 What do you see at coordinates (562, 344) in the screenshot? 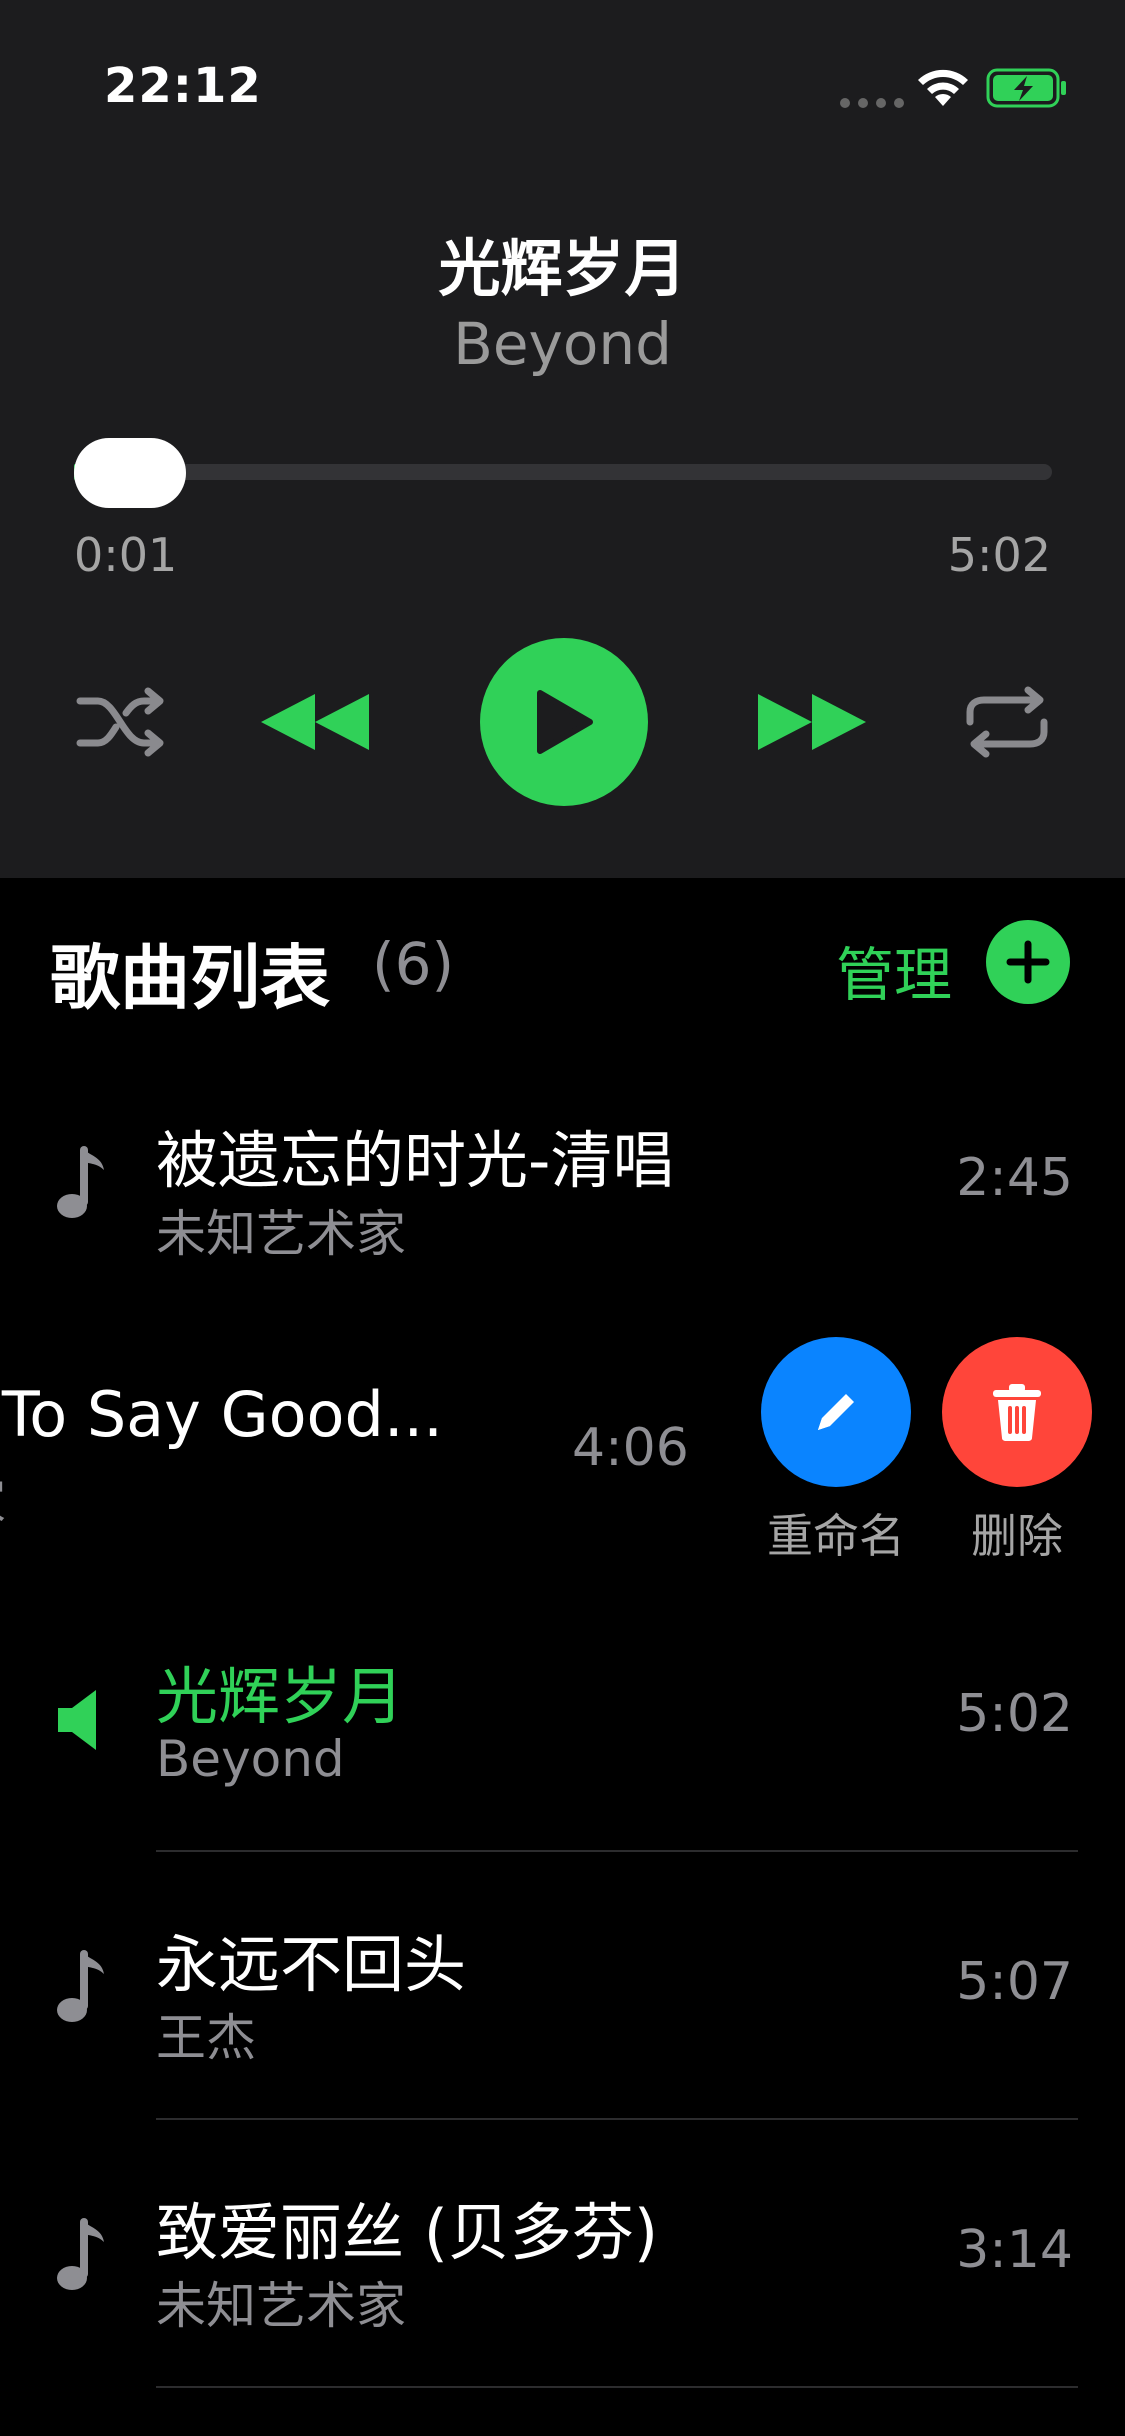
I see `now-playing-artist: Beyond` at bounding box center [562, 344].